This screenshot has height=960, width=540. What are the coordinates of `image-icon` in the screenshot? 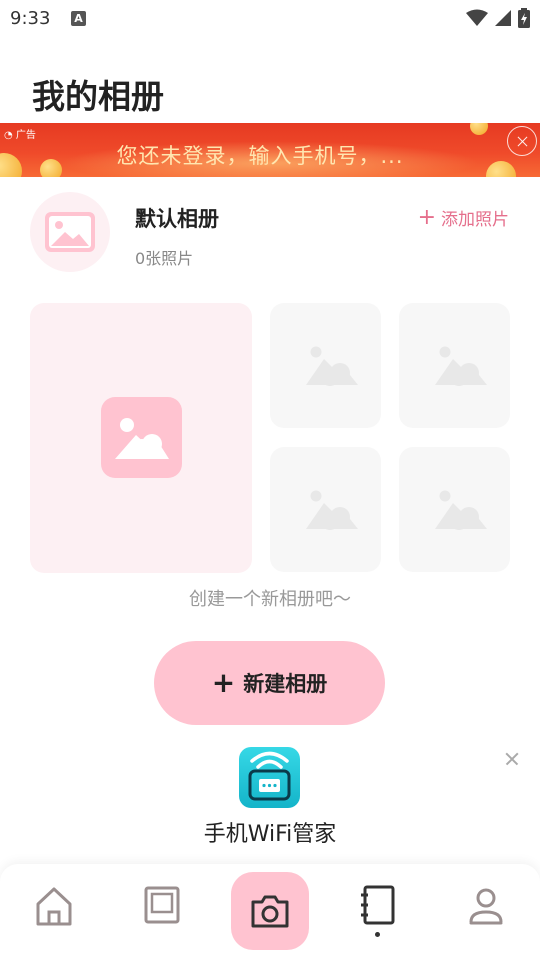 It's located at (70, 232).